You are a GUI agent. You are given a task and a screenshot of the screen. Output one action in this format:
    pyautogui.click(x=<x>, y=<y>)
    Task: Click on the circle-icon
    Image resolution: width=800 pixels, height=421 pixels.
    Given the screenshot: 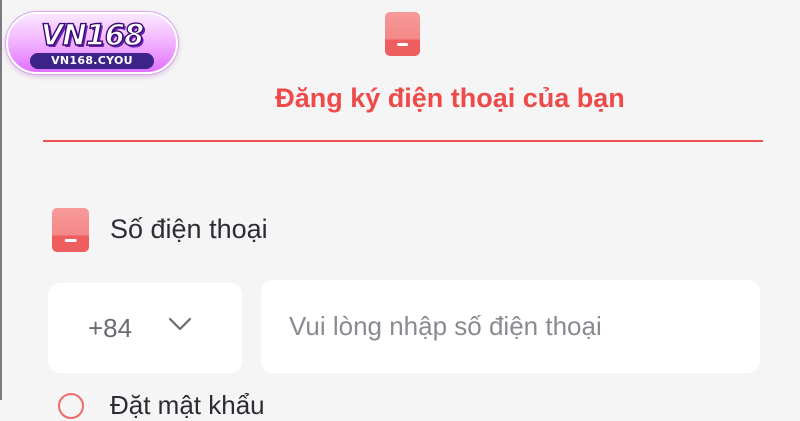 What is the action you would take?
    pyautogui.click(x=71, y=406)
    